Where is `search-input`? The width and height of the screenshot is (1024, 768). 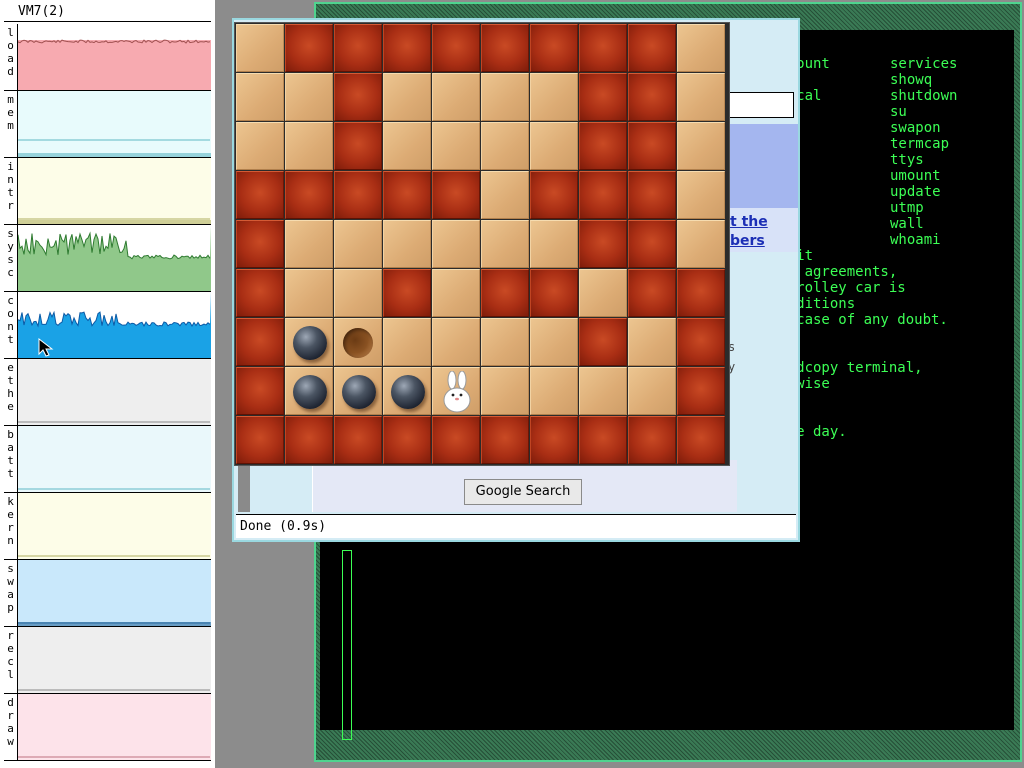
search-input is located at coordinates (759, 105).